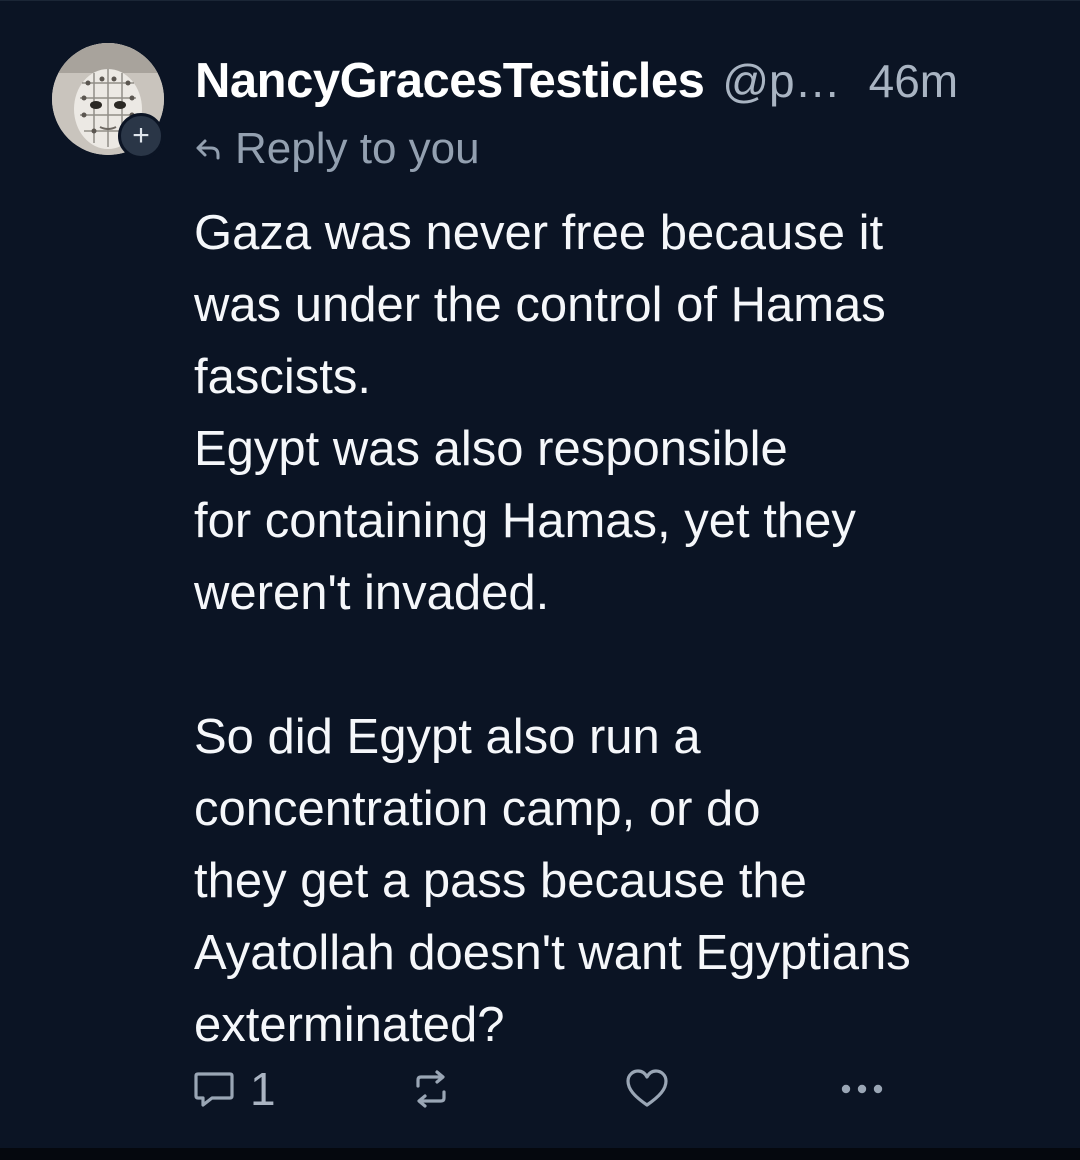 Image resolution: width=1080 pixels, height=1160 pixels. I want to click on body-line: So did Egypt also run a, so click(447, 737).